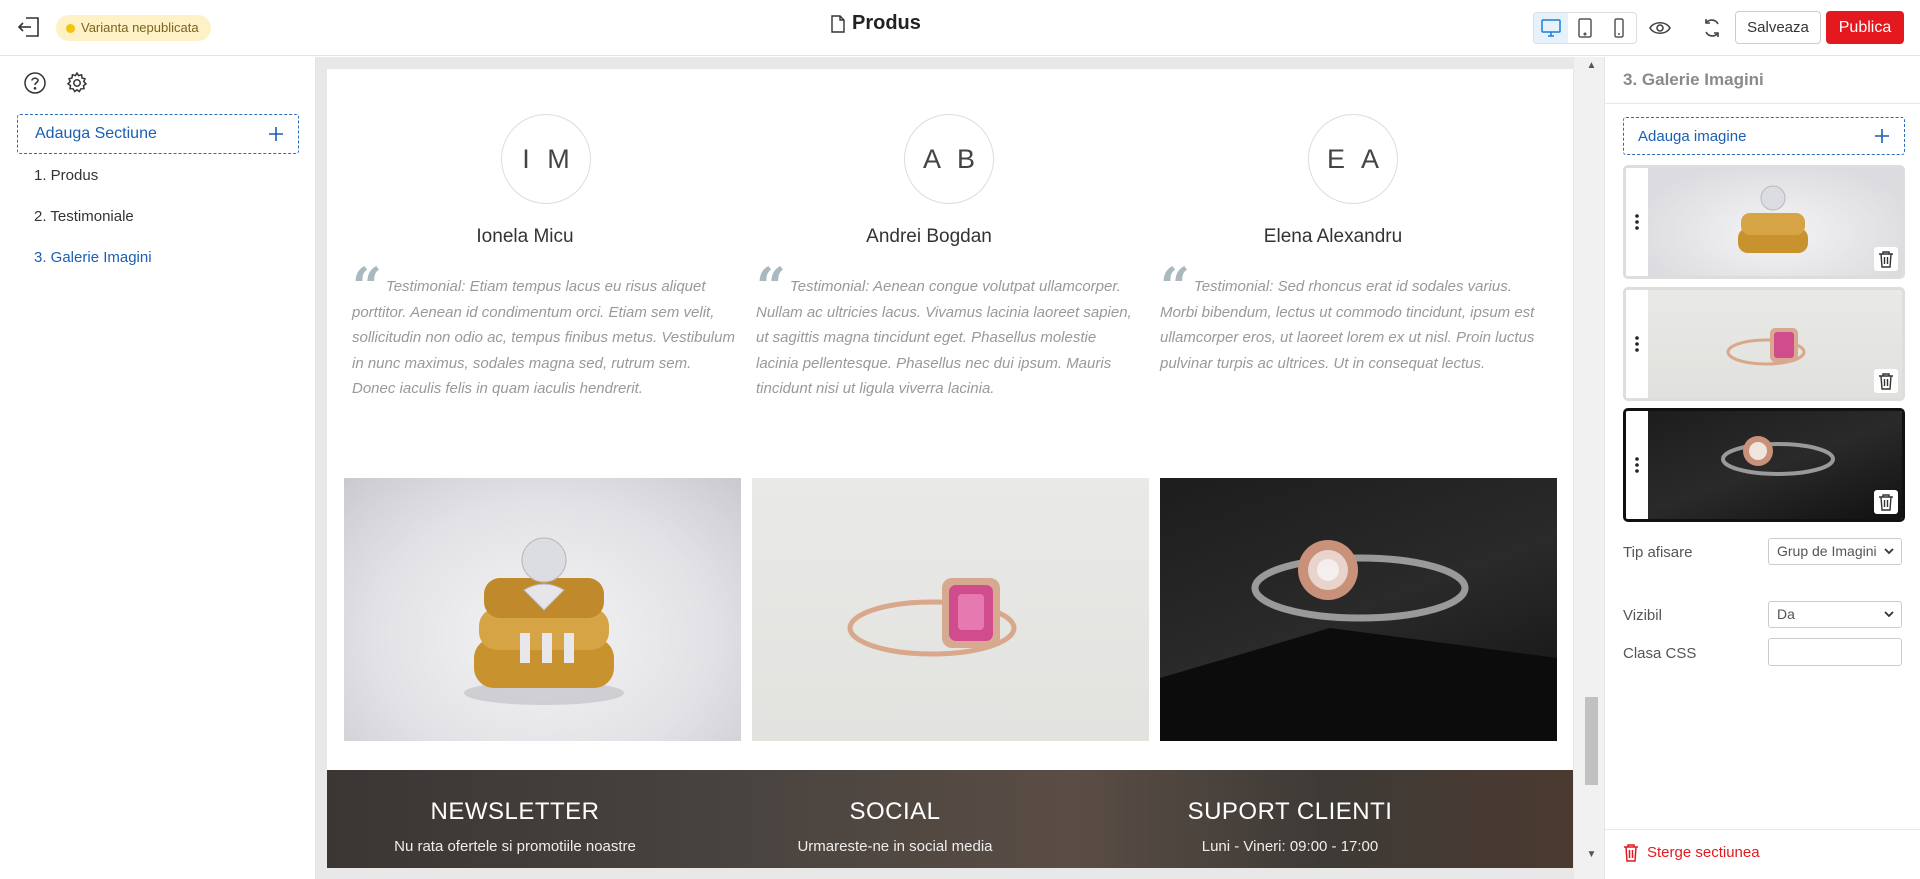  Describe the element at coordinates (1658, 552) in the screenshot. I see `display-type-label: Tip afisare` at that location.